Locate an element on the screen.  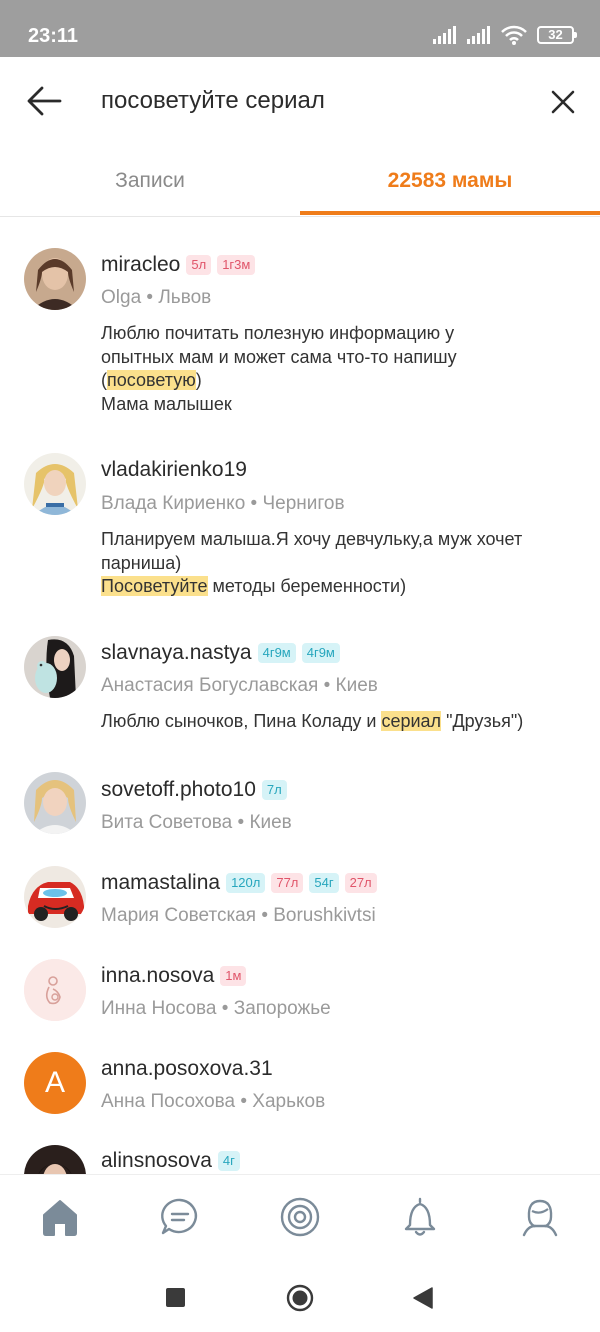
home-circle-icon is located at coordinates (300, 1298).